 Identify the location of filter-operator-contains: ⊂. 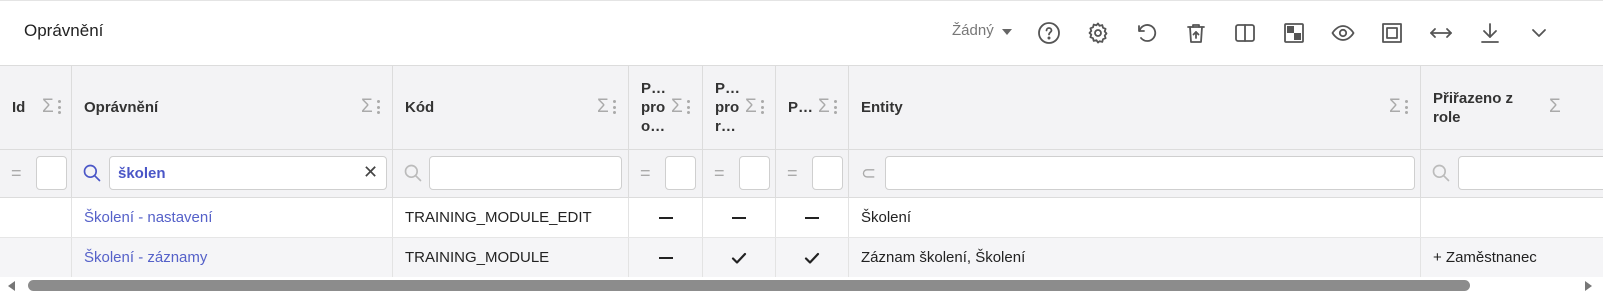
(868, 173).